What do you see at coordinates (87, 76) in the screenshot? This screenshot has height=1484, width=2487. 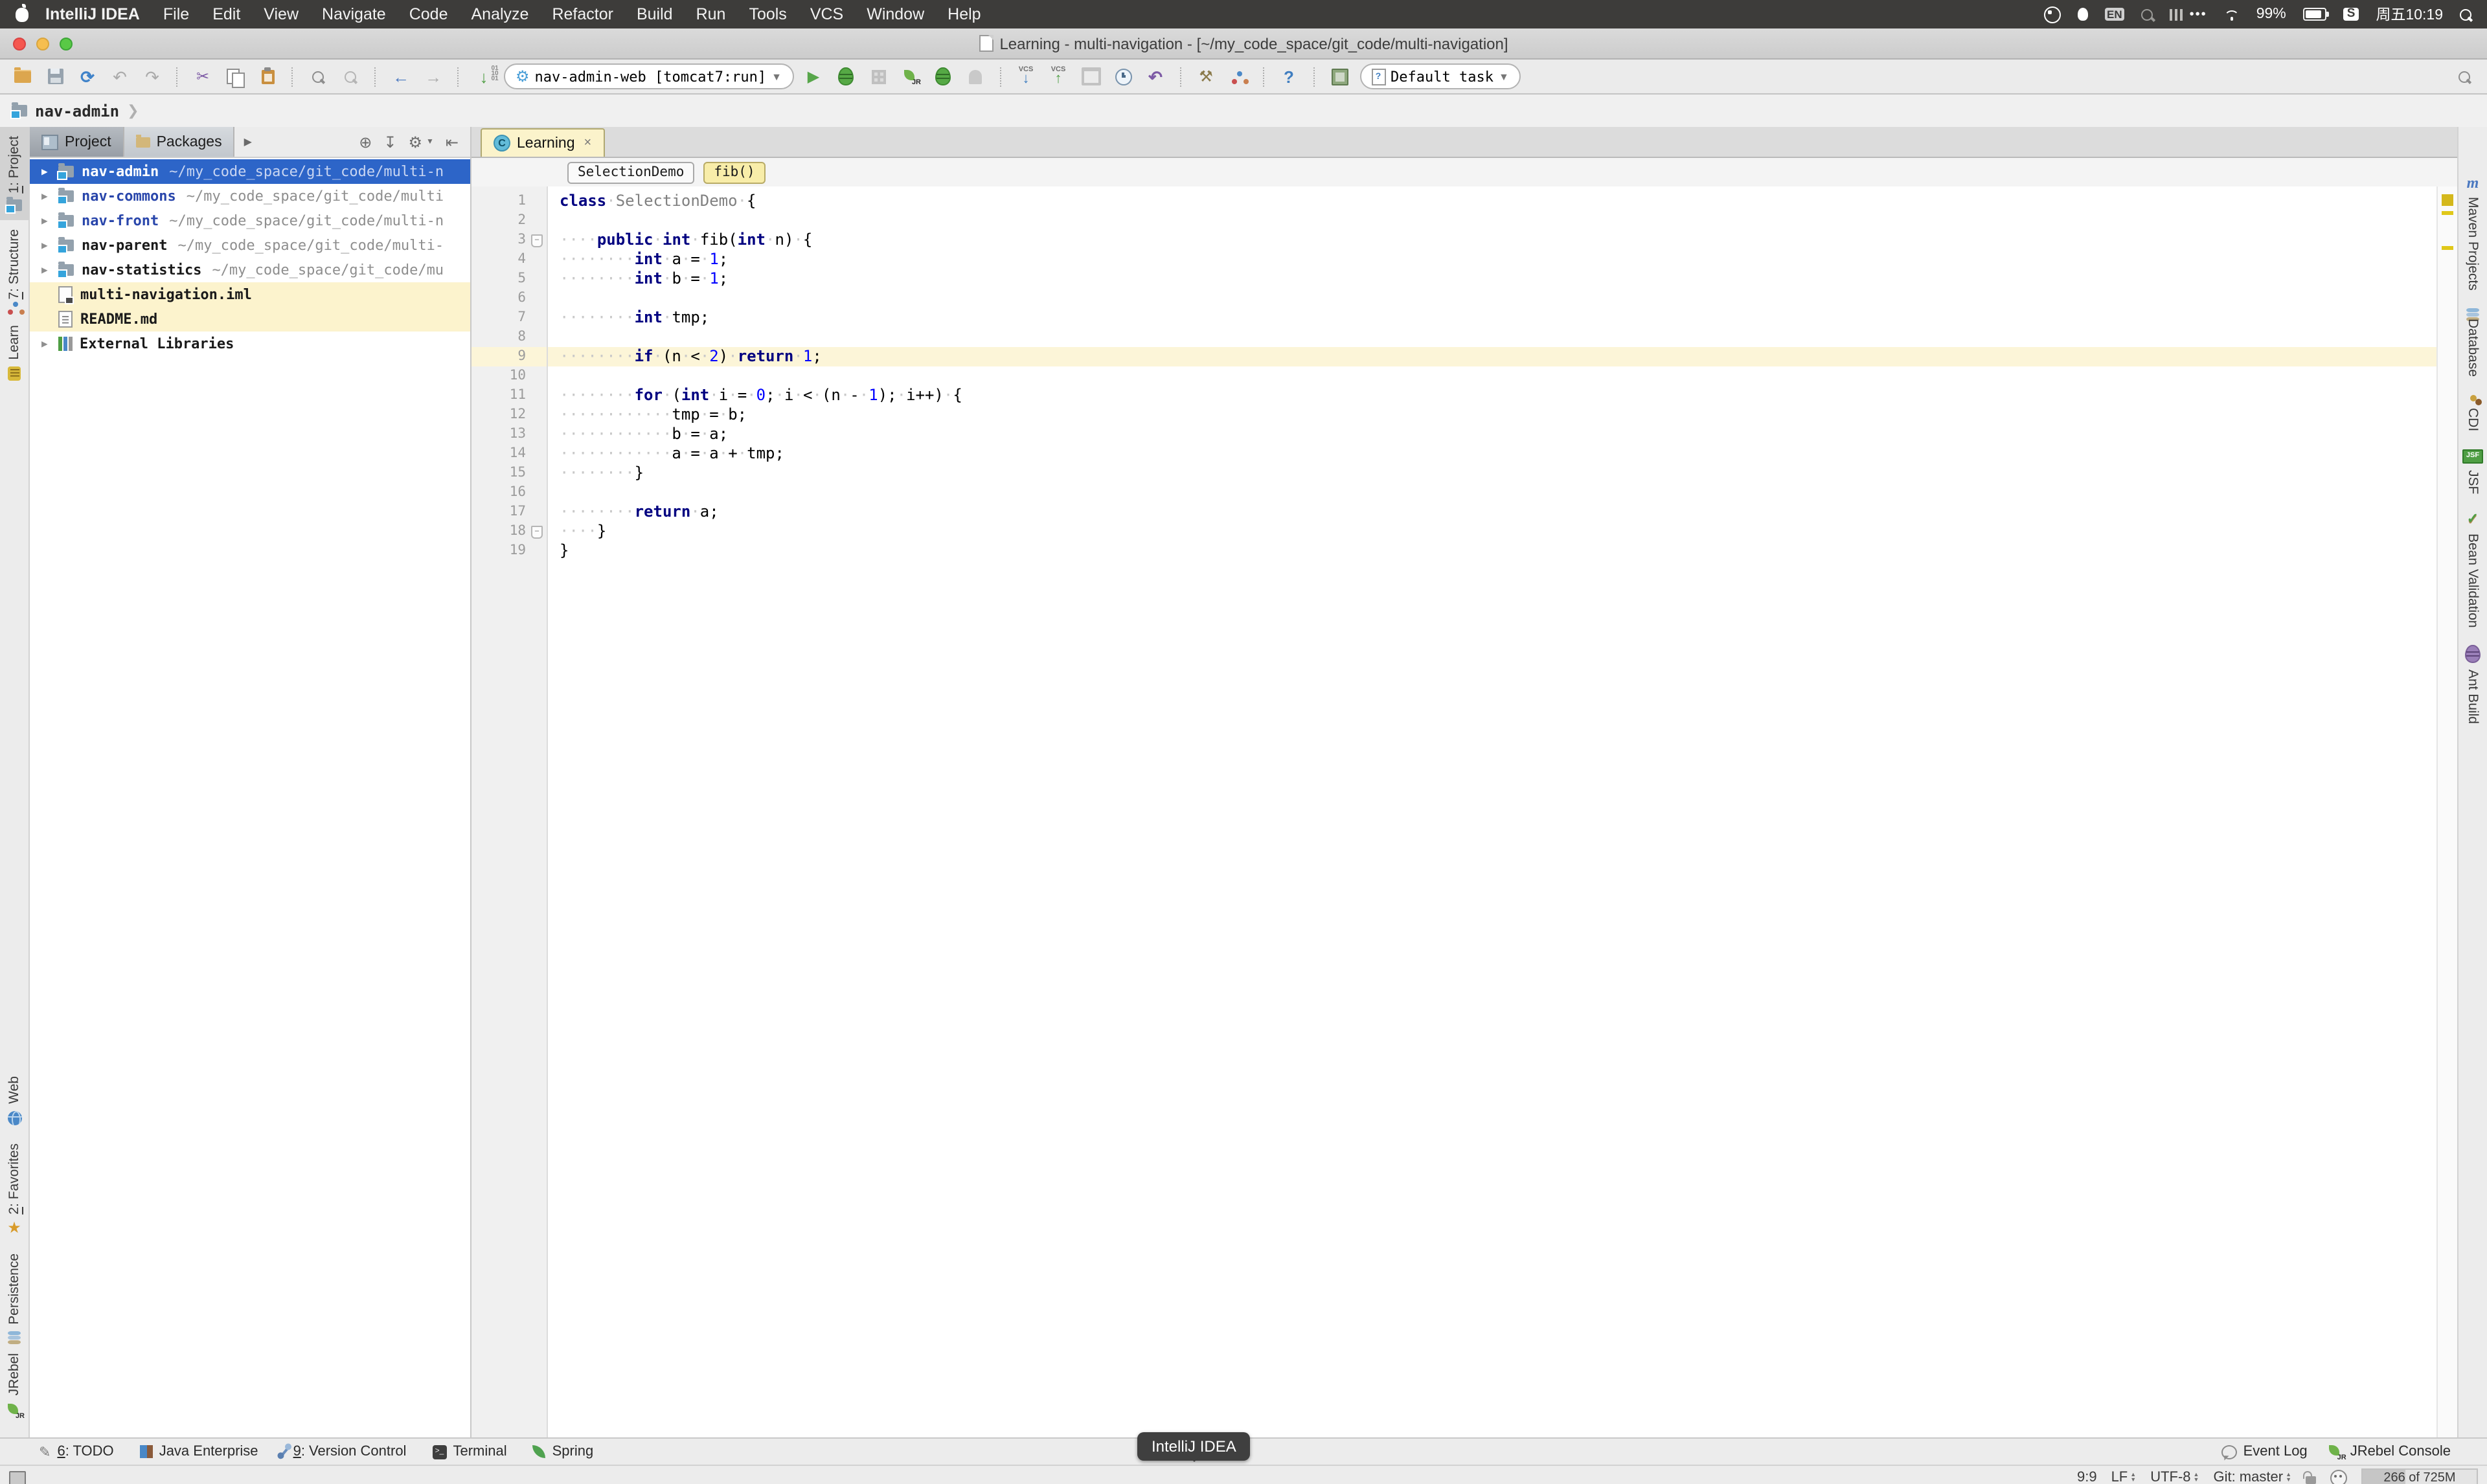 I see `synchronize-button: ⟳` at bounding box center [87, 76].